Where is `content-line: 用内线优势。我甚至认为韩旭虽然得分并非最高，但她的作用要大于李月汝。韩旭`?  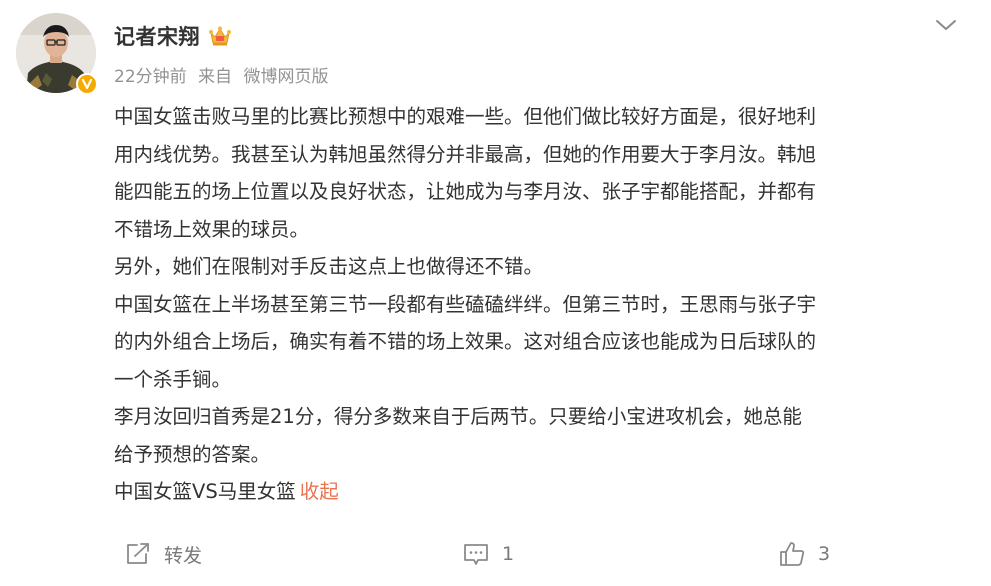
content-line: 用内线优势。我甚至认为韩旭虽然得分并非最高，但她的作用要大于李月汝。韩旭 is located at coordinates (465, 154).